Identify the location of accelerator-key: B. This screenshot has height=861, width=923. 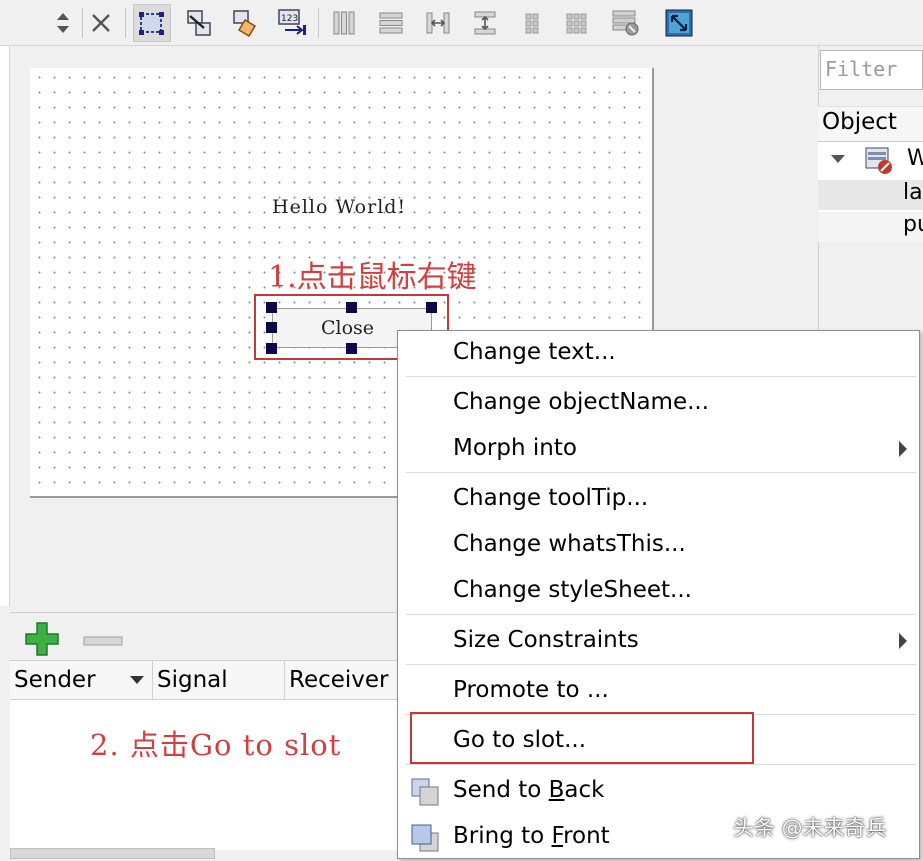
(556, 790).